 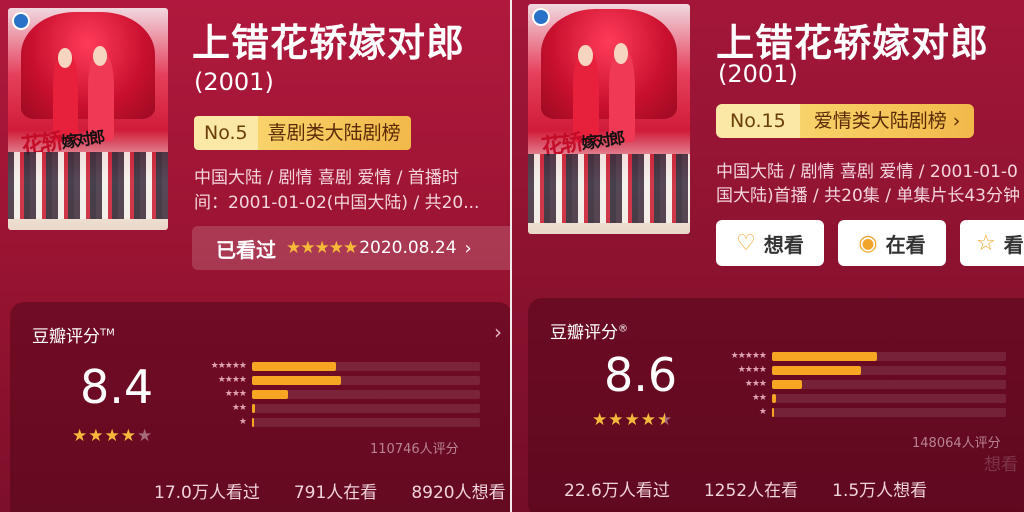 I want to click on drama-meta-line: 中国大陆 / 剧情 喜剧 爱情 / 首播时, so click(x=326, y=178).